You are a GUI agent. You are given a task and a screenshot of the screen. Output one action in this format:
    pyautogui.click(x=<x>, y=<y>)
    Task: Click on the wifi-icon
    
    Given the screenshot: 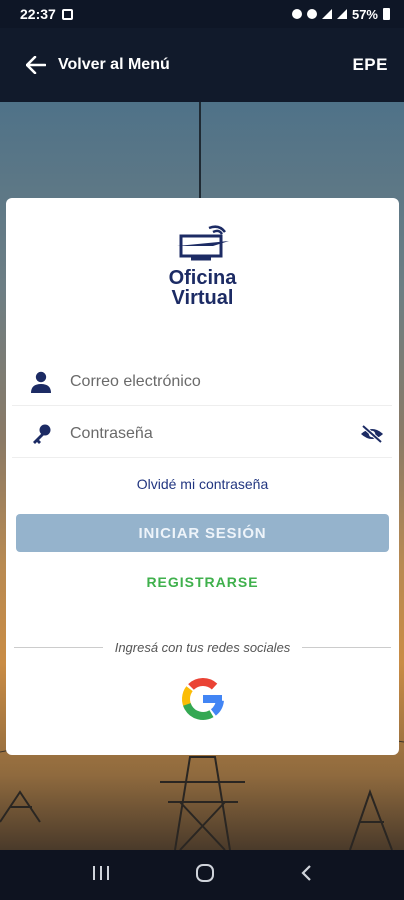 What is the action you would take?
    pyautogui.click(x=326, y=14)
    